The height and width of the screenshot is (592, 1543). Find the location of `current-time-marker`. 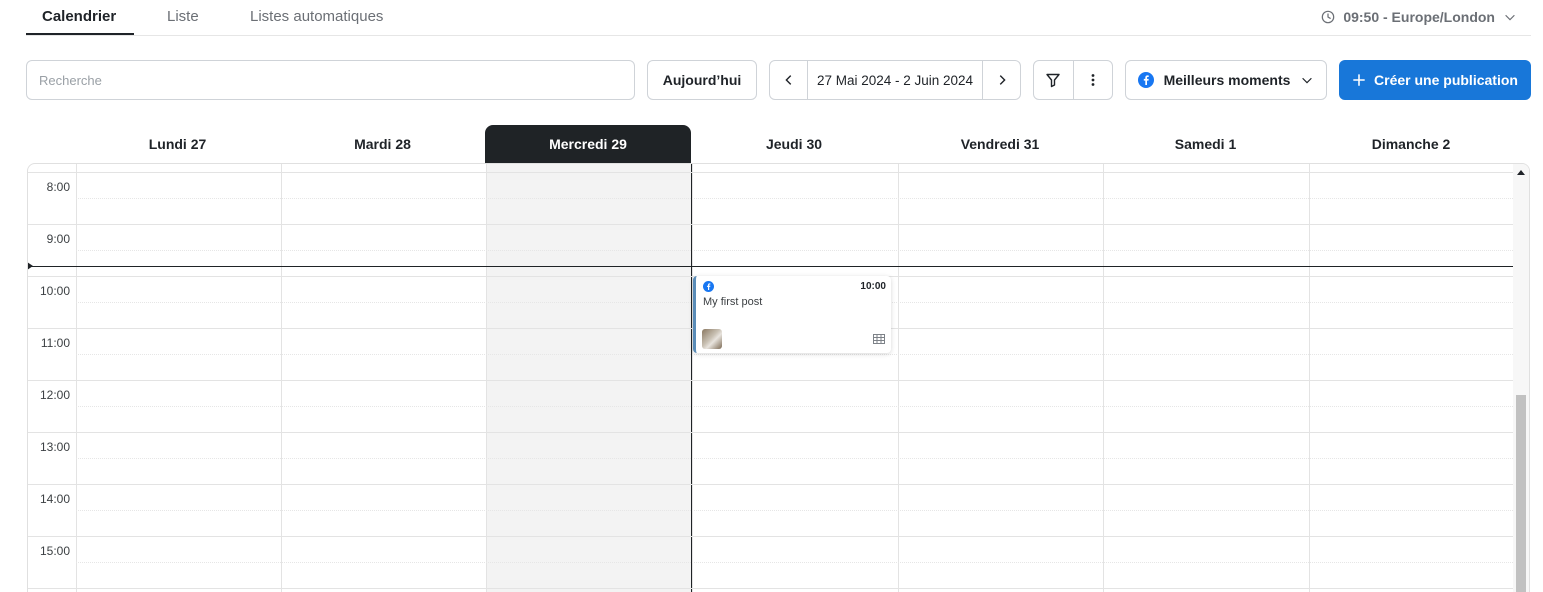

current-time-marker is located at coordinates (30, 266).